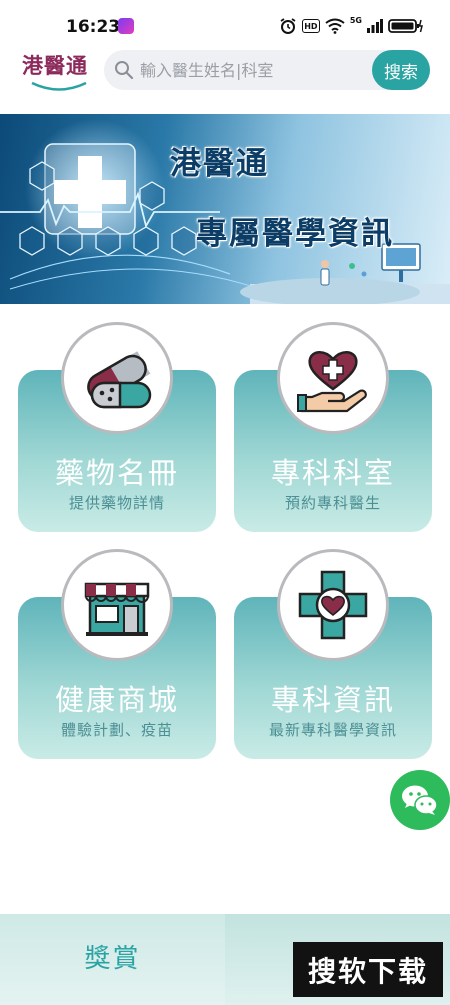  What do you see at coordinates (375, 26) in the screenshot?
I see `signal-icon` at bounding box center [375, 26].